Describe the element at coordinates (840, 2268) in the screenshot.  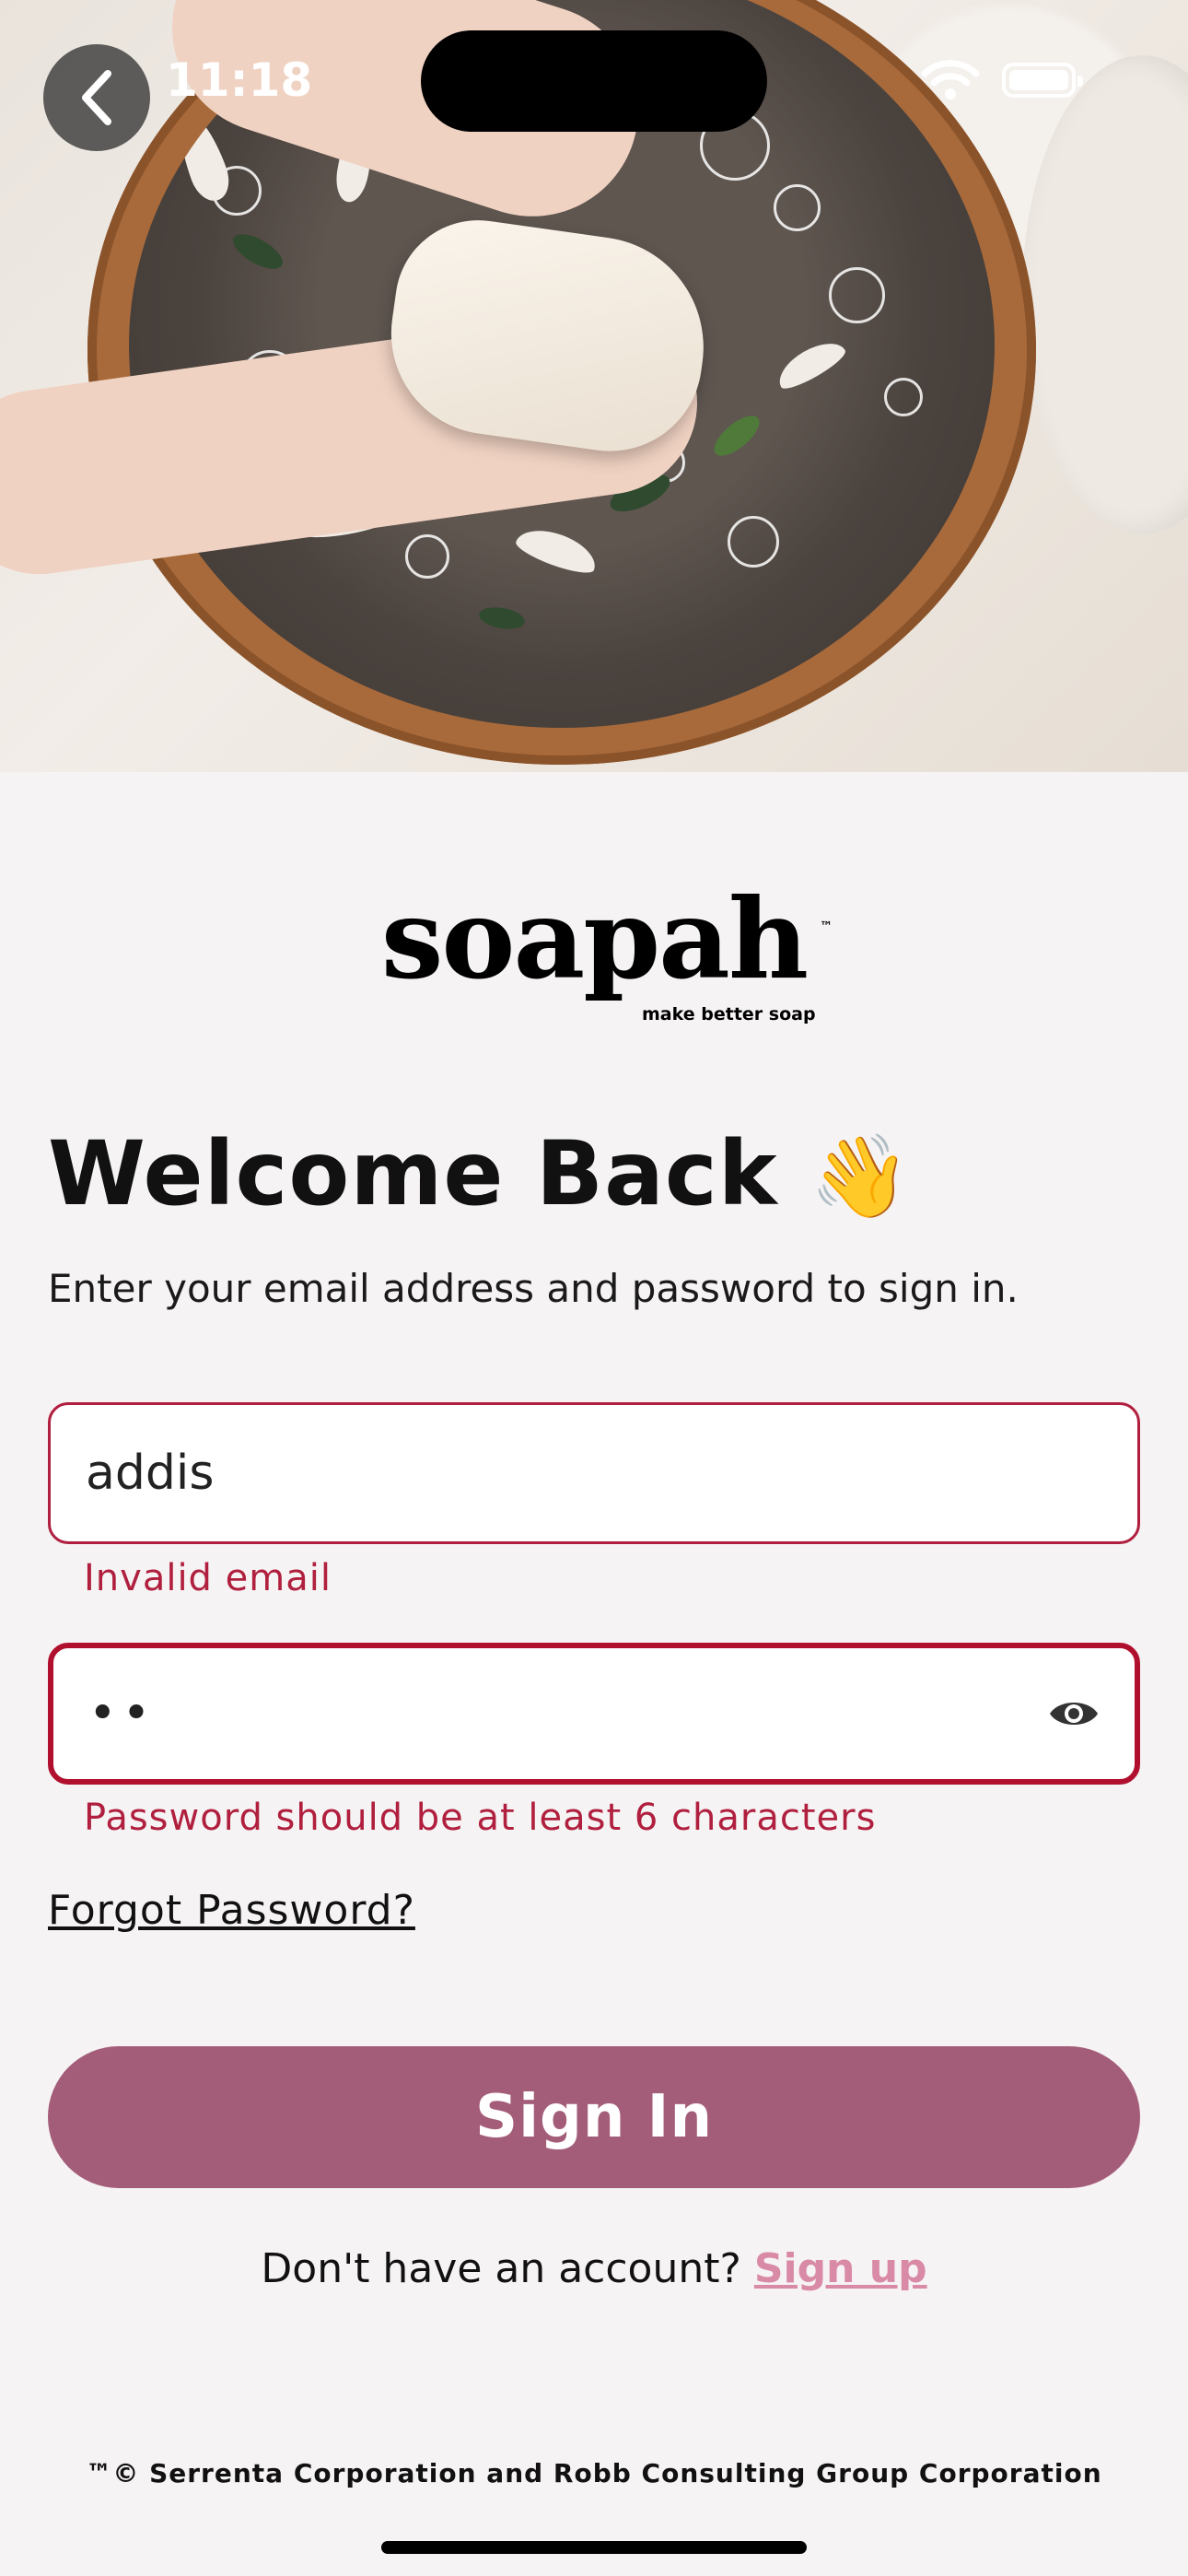
I see `sign-up-link: Sign up` at that location.